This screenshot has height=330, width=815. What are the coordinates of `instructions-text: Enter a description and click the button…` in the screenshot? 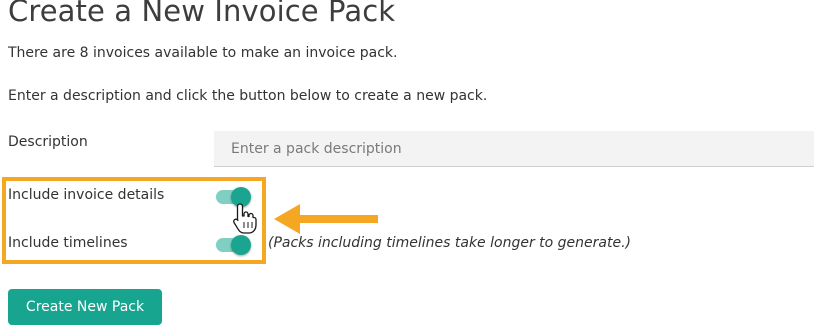 It's located at (248, 96).